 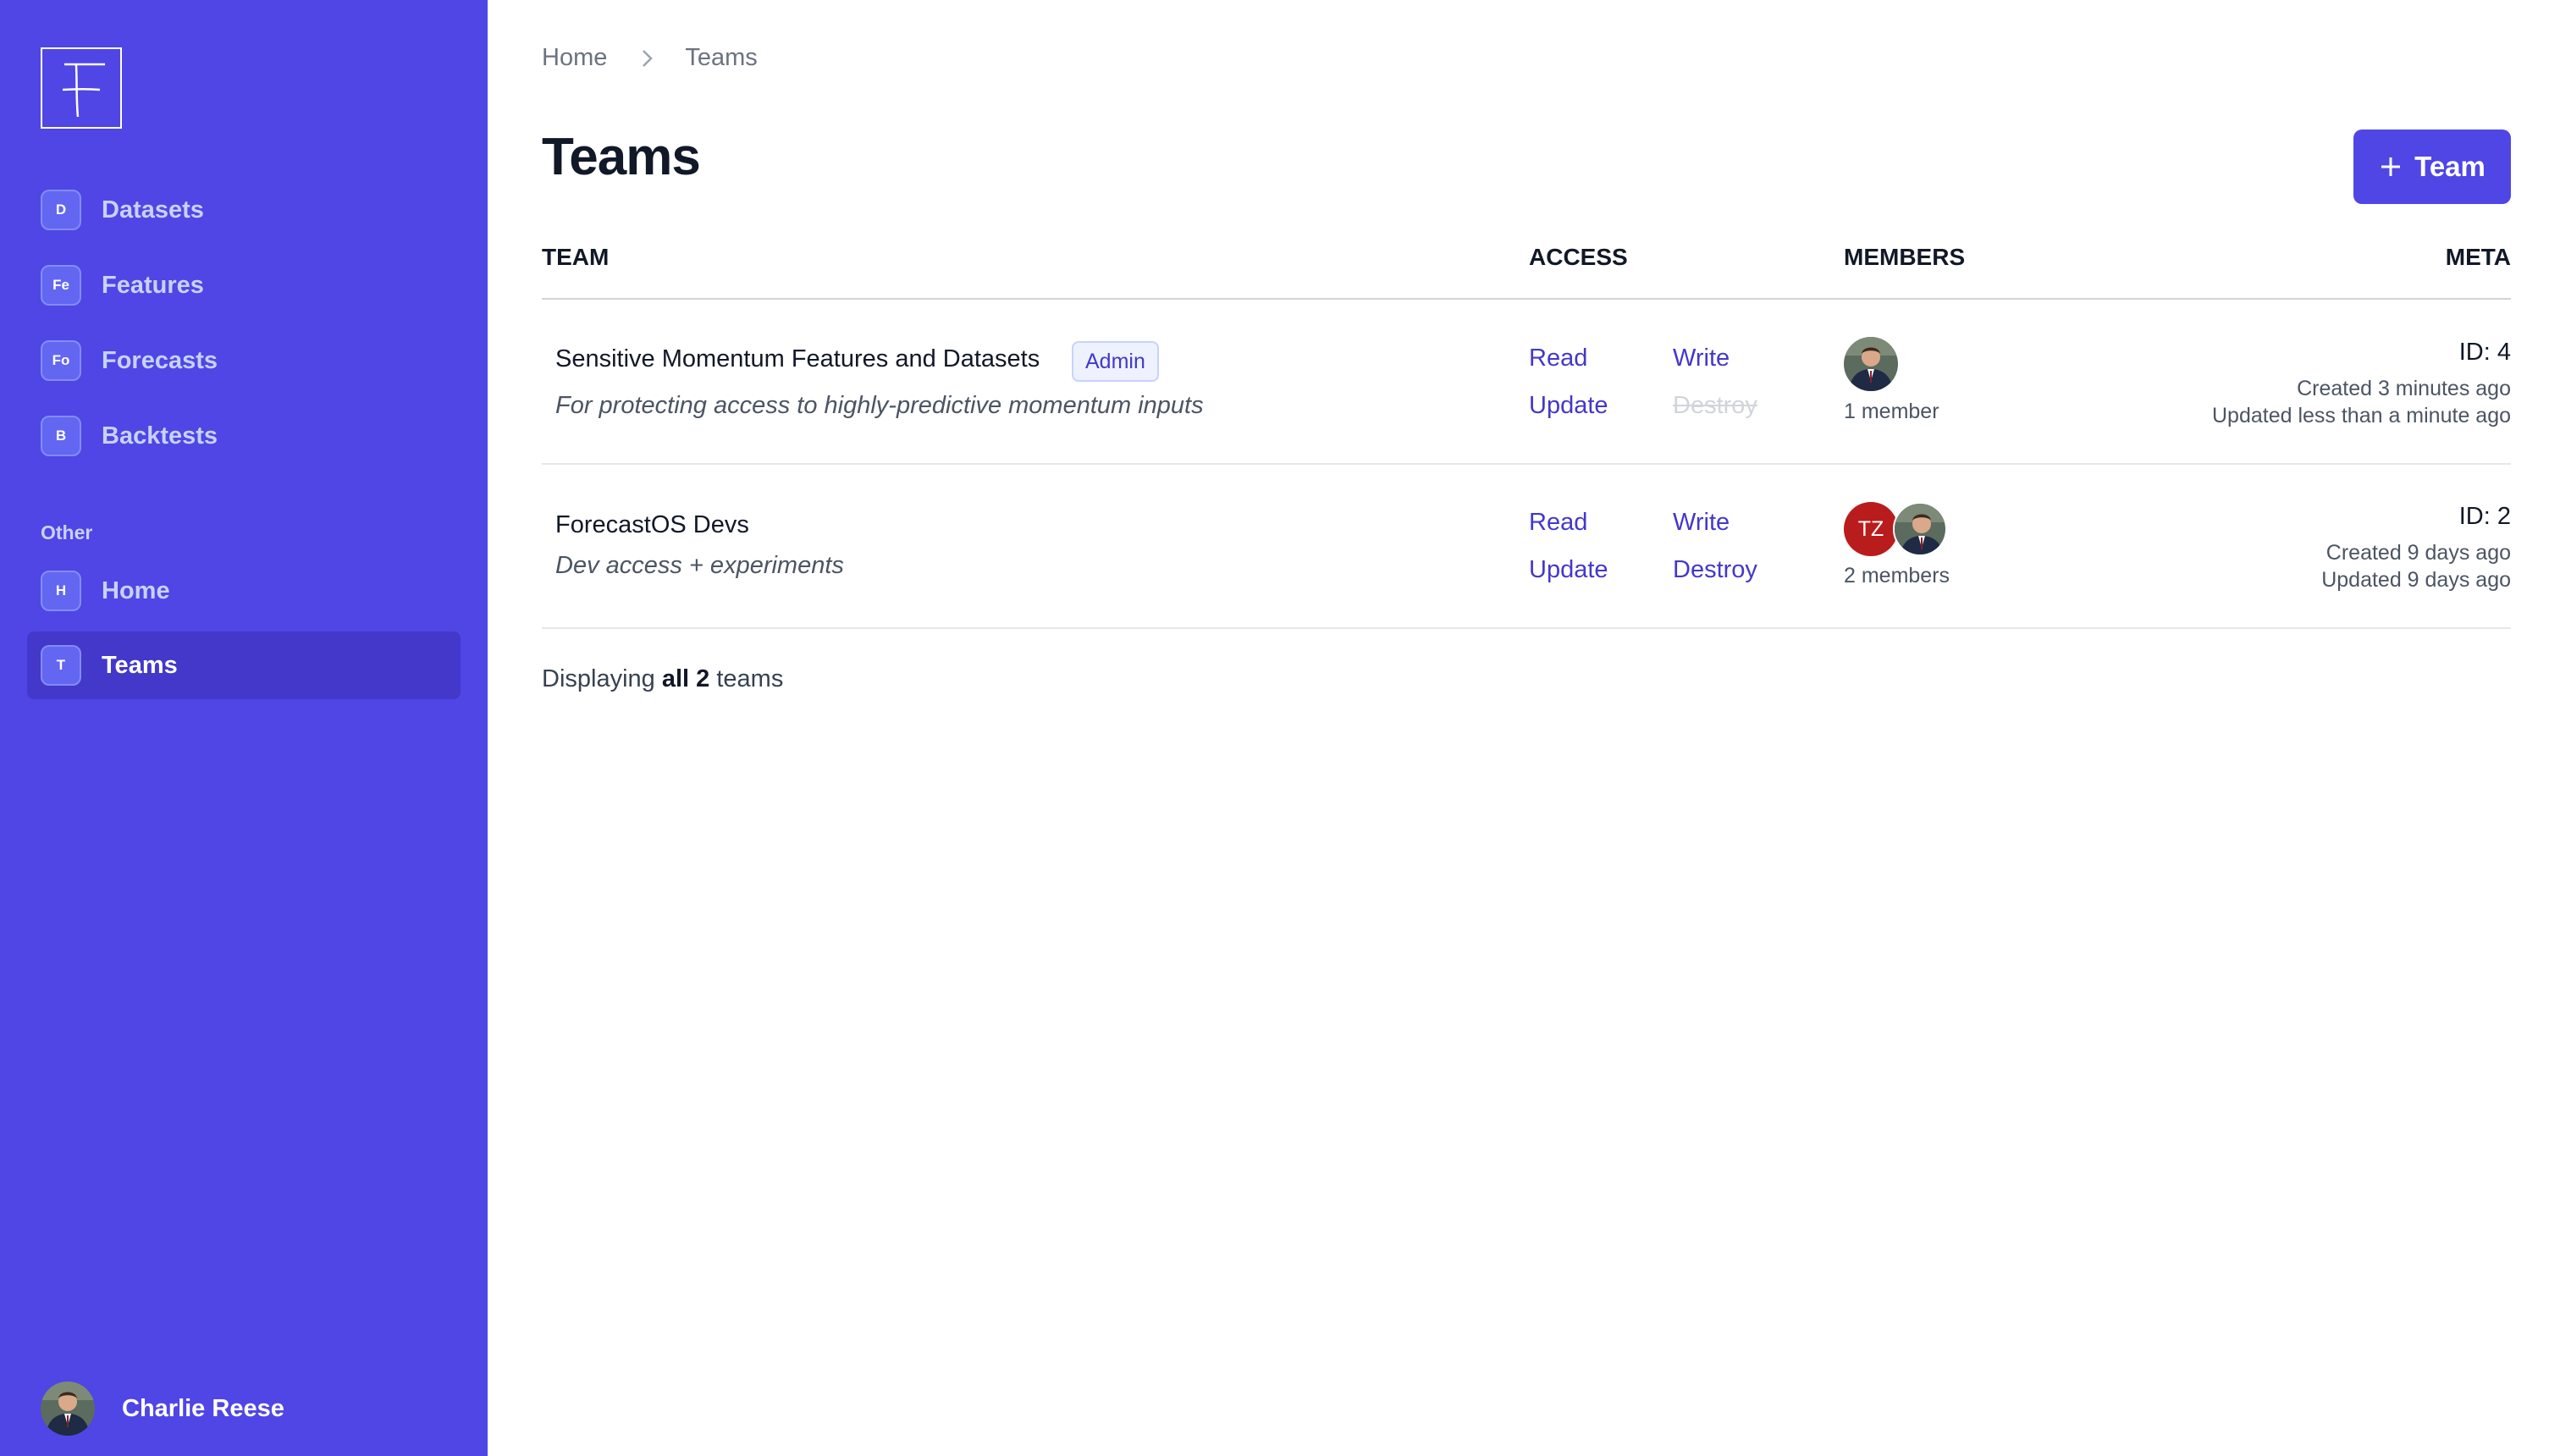 What do you see at coordinates (244, 285) in the screenshot?
I see `sidebar-item-features: Fe Features` at bounding box center [244, 285].